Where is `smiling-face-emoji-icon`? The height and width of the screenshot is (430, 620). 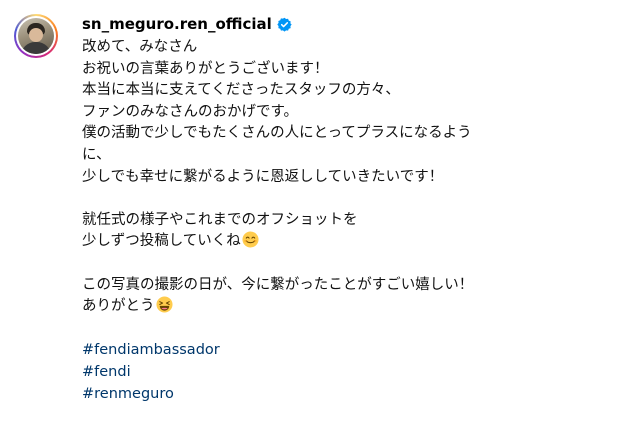 smiling-face-emoji-icon is located at coordinates (250, 239).